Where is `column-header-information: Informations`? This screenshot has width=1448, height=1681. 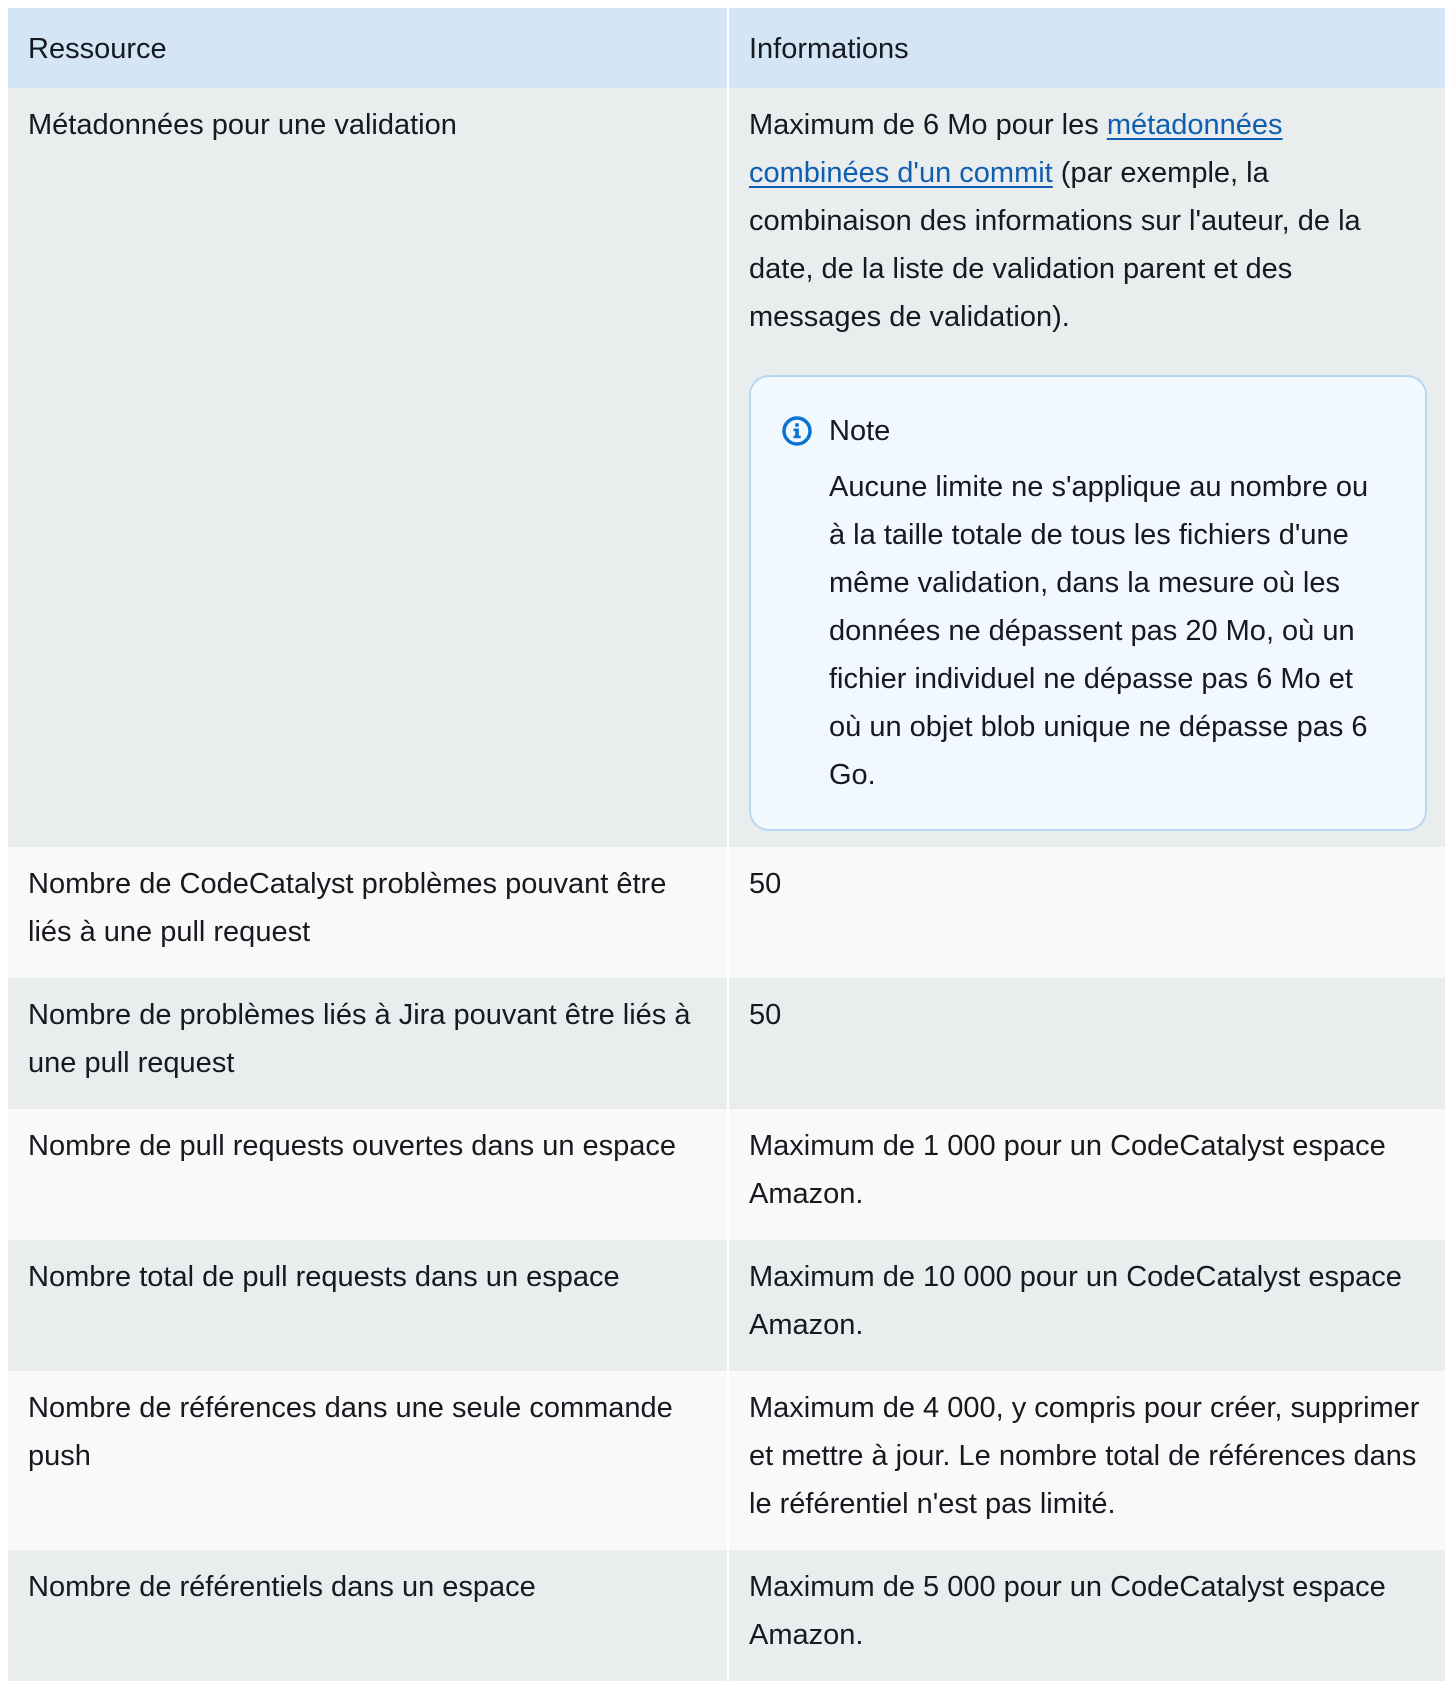
column-header-information: Informations is located at coordinates (1086, 48).